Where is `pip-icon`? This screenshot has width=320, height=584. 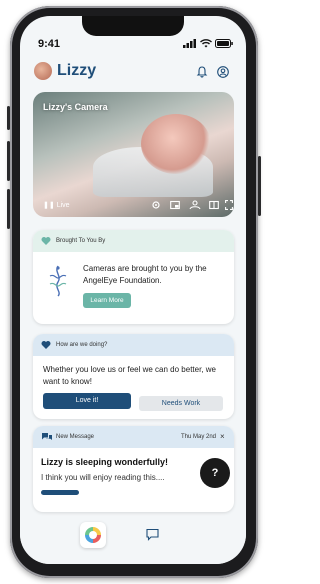 pip-icon is located at coordinates (175, 205).